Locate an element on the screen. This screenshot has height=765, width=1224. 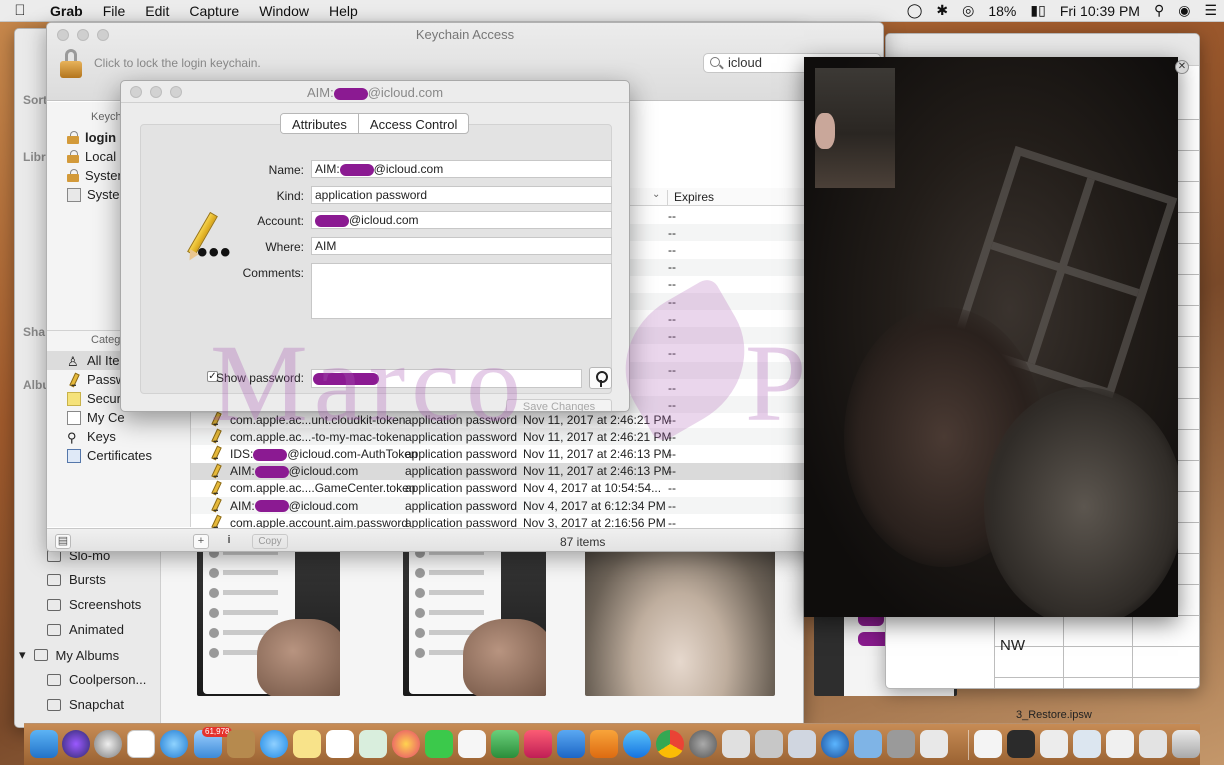
dock-facetime-icon is located at coordinates (439, 744).